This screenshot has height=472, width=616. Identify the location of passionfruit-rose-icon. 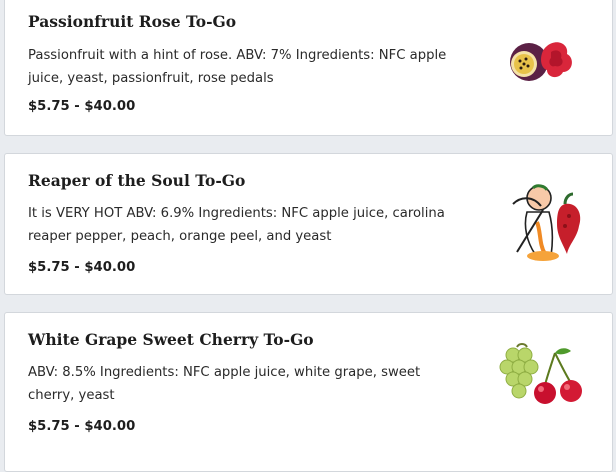
(541, 61).